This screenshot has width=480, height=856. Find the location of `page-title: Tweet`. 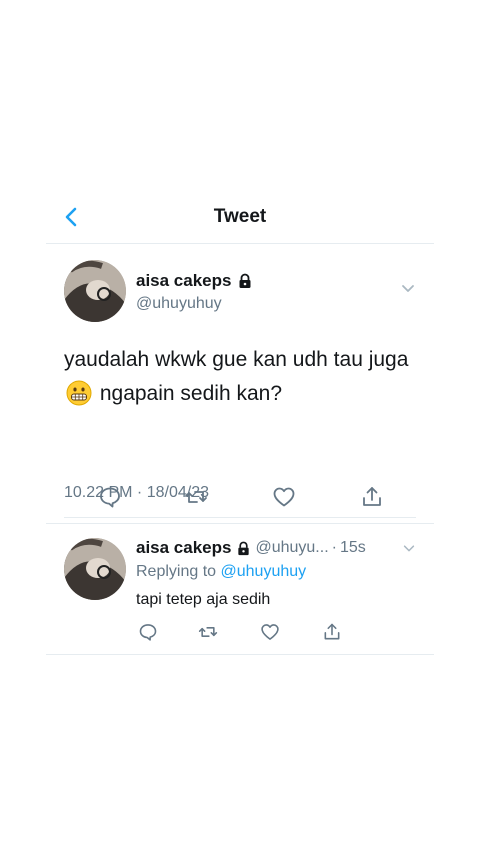

page-title: Tweet is located at coordinates (240, 216).